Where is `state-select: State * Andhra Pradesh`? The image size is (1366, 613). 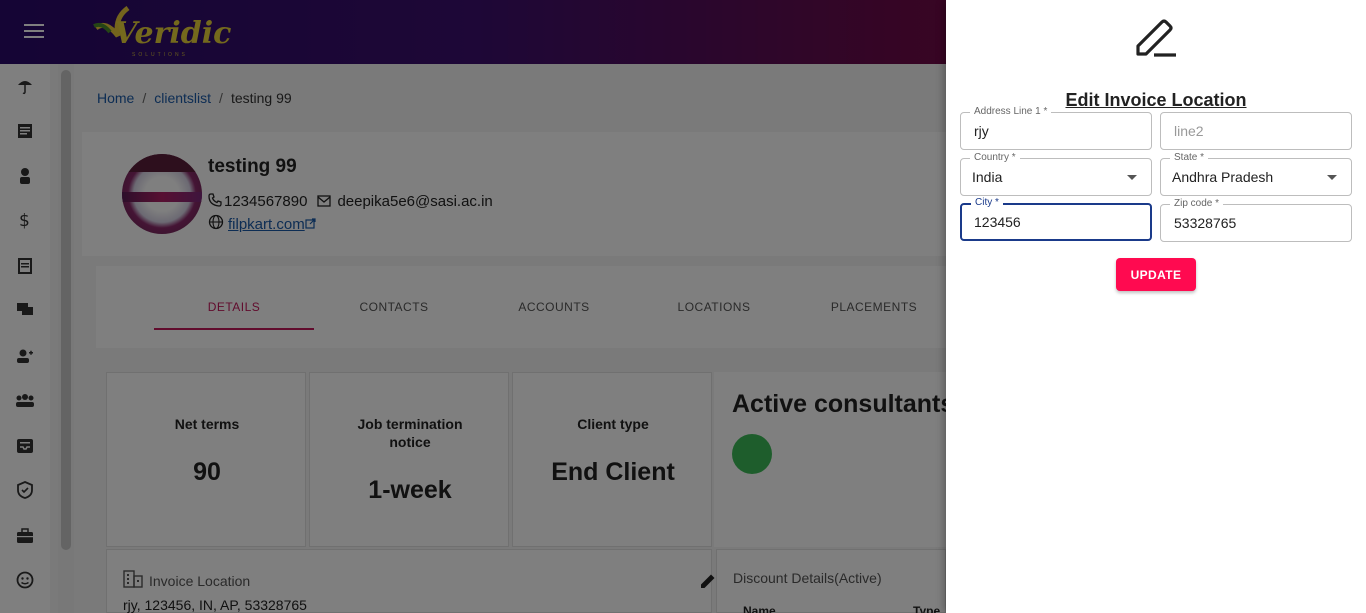
state-select: State * Andhra Pradesh is located at coordinates (1256, 174).